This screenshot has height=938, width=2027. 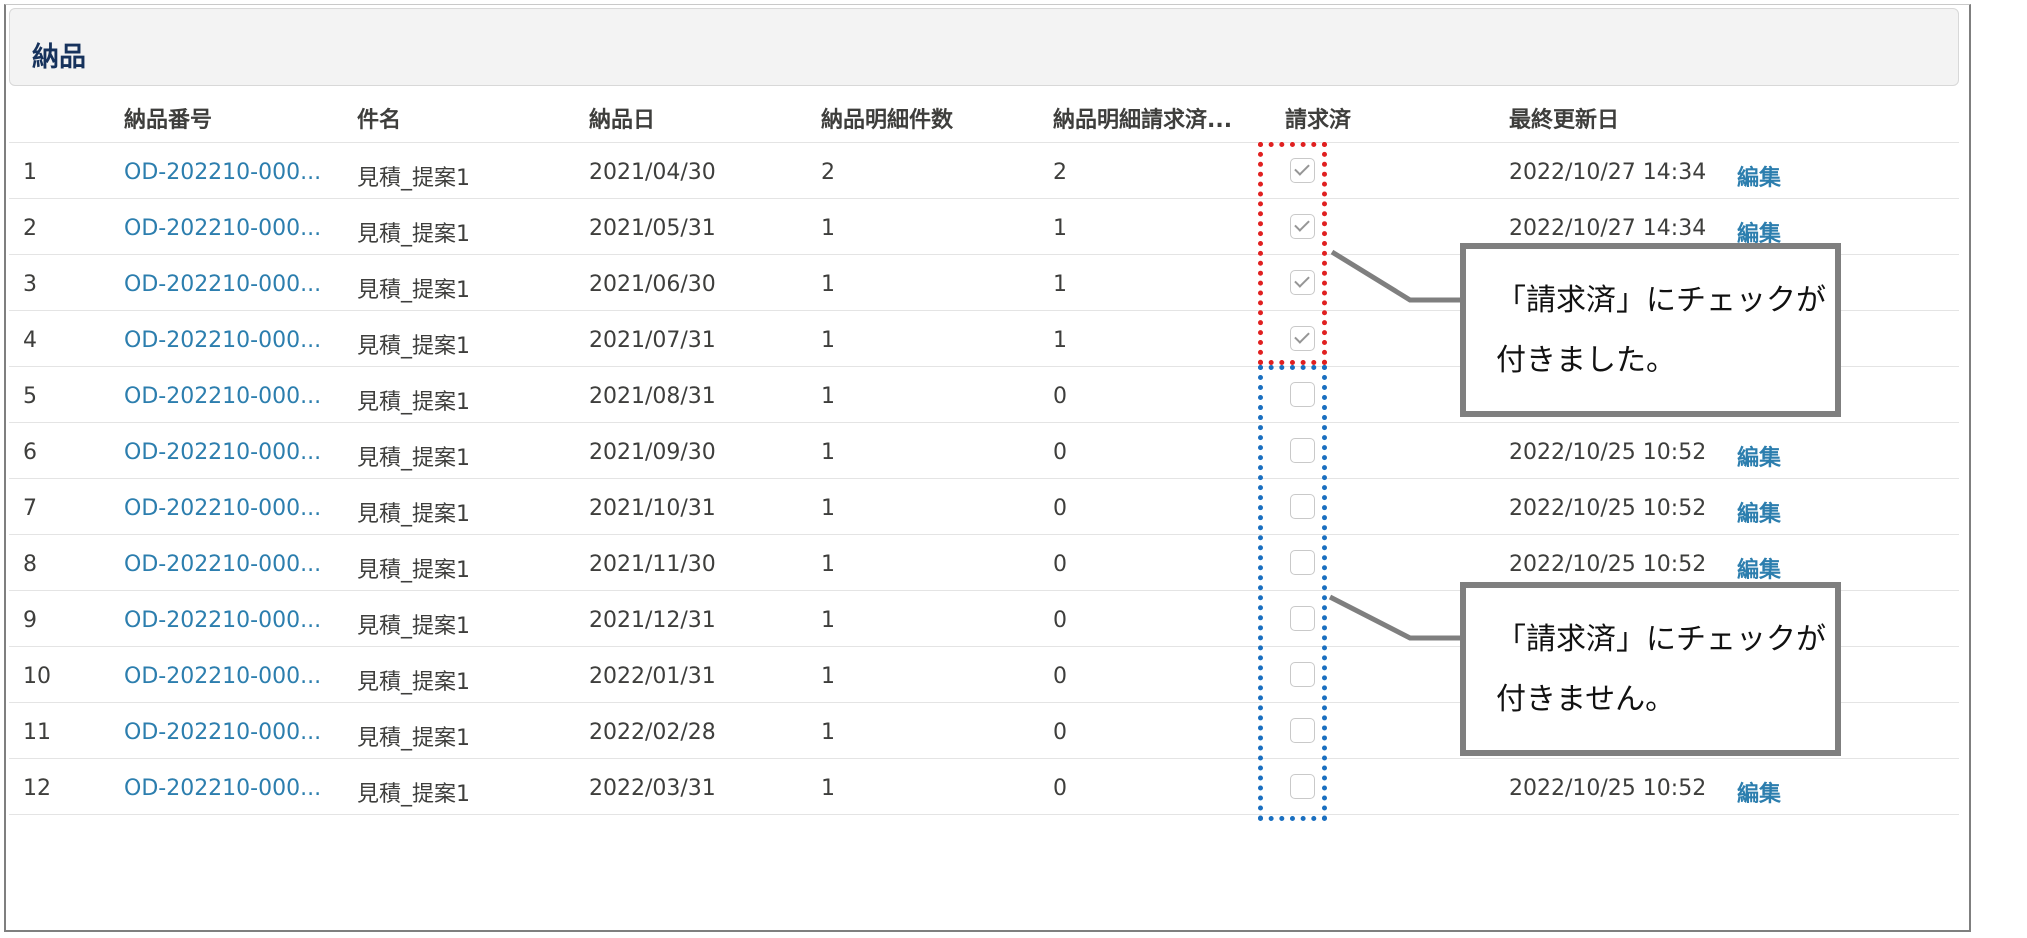 I want to click on callout-unchecked: 「請求済」にチェックが 付きません。, so click(x=1650, y=669).